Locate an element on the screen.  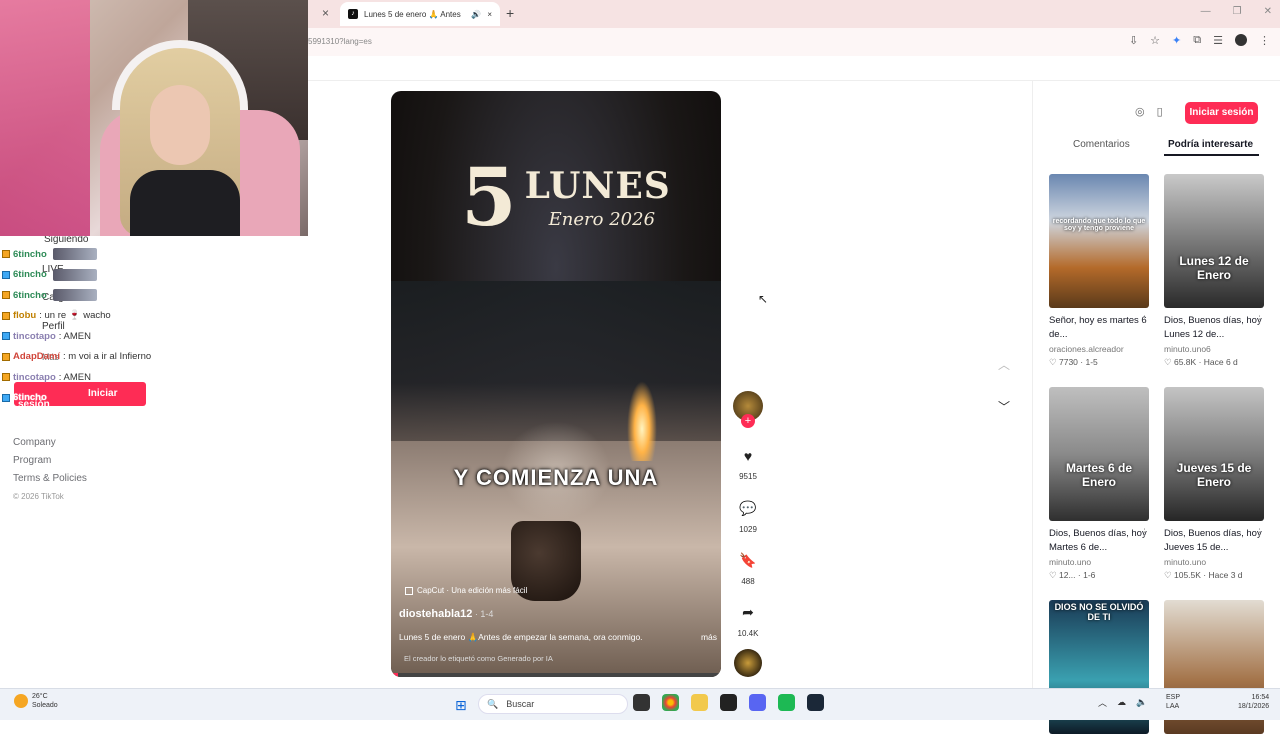
minimize-icon: — is located at coordinates (1206, 11).